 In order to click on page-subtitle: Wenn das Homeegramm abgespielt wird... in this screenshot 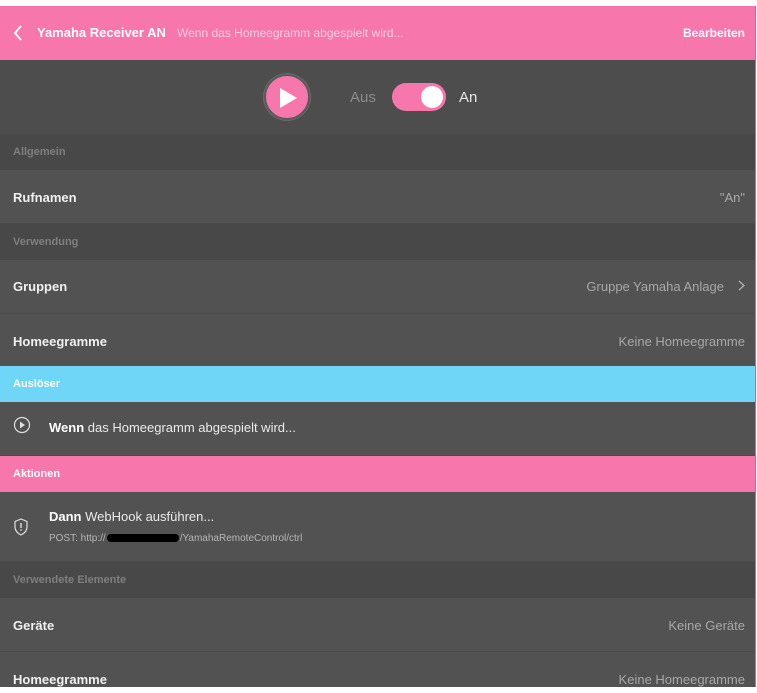, I will do `click(290, 33)`.